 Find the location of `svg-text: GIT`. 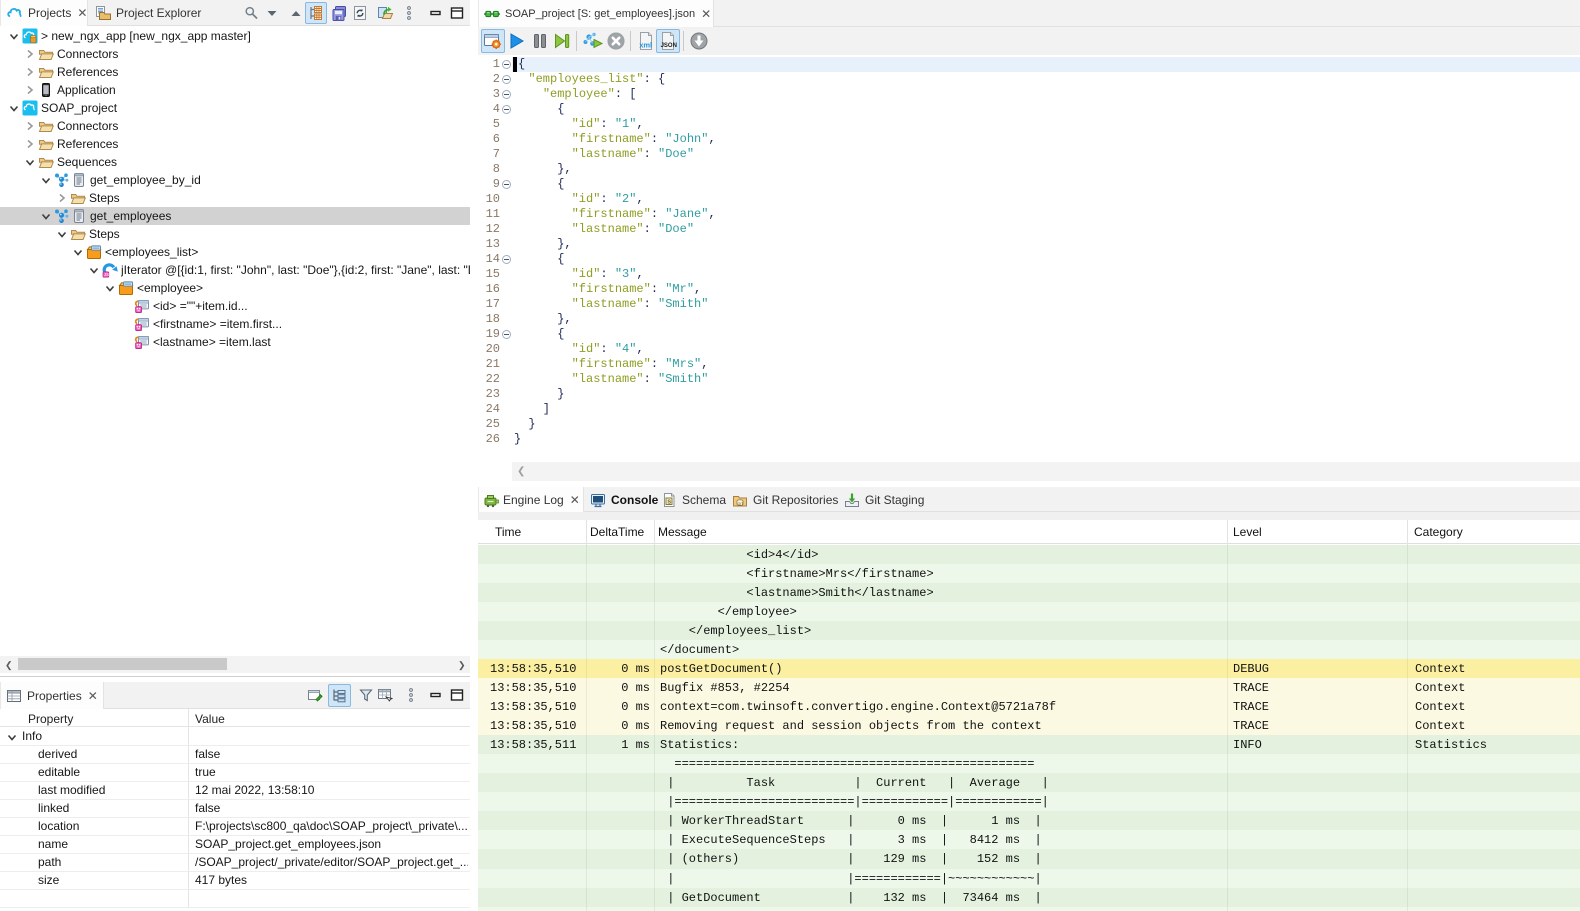

svg-text: GIT is located at coordinates (741, 504).